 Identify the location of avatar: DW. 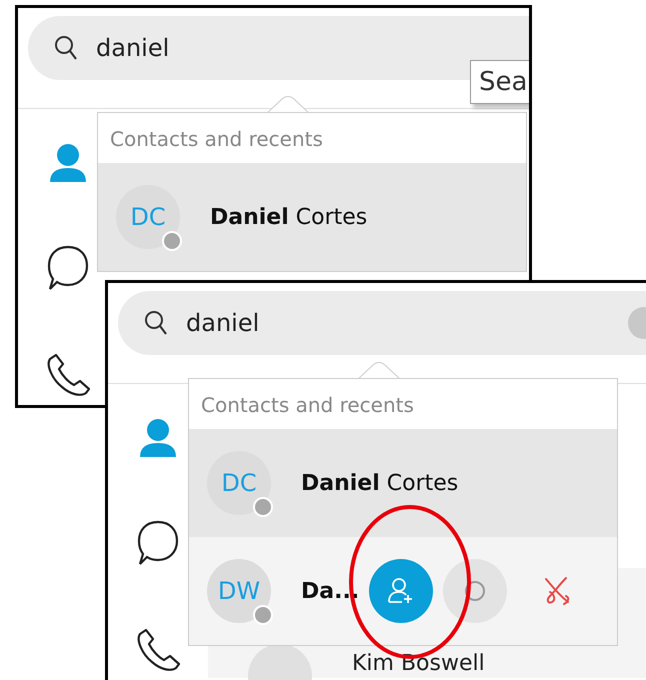
(239, 591).